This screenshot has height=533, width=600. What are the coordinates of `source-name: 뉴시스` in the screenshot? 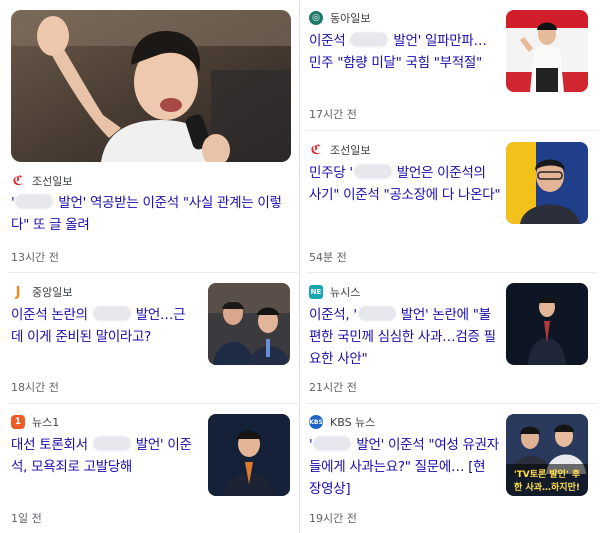 It's located at (345, 292).